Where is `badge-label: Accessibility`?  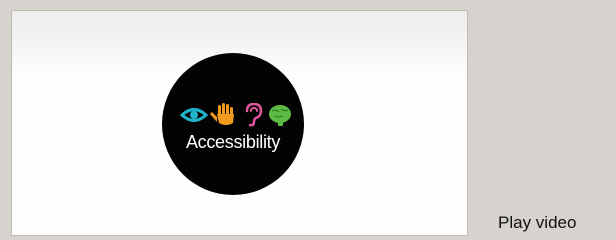 badge-label: Accessibility is located at coordinates (233, 142).